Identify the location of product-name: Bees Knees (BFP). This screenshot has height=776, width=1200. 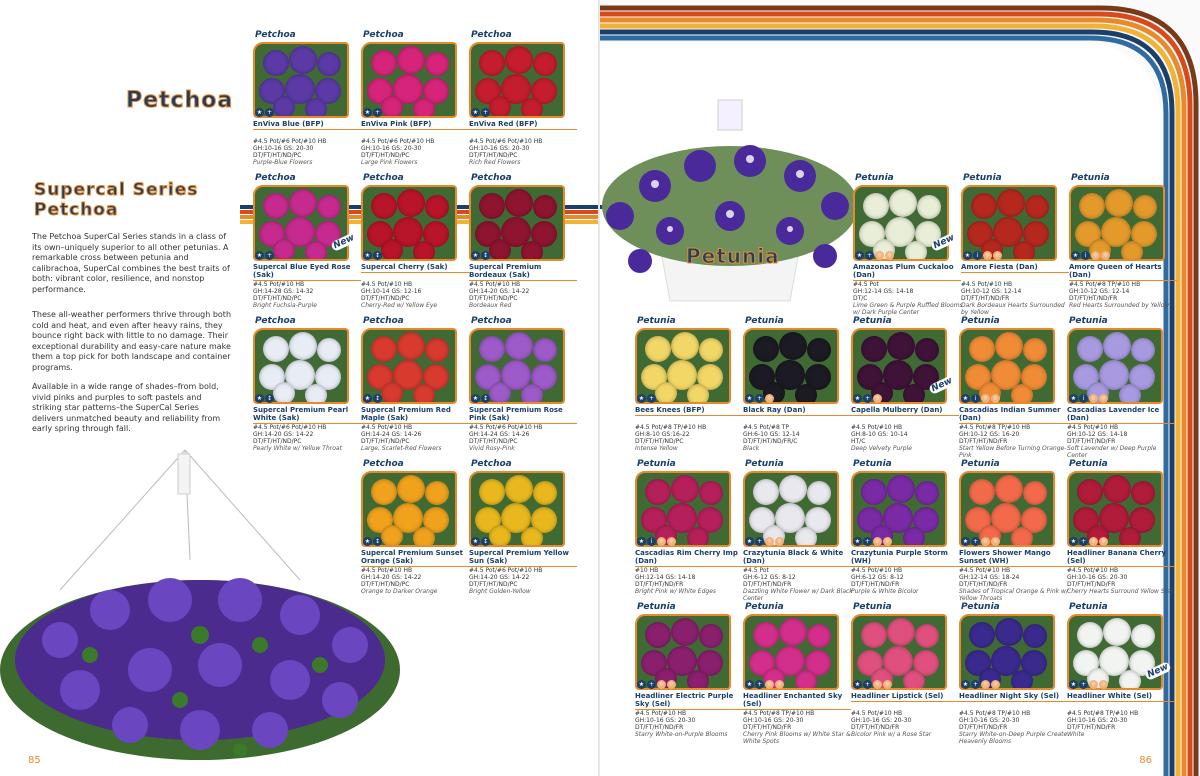
(689, 411).